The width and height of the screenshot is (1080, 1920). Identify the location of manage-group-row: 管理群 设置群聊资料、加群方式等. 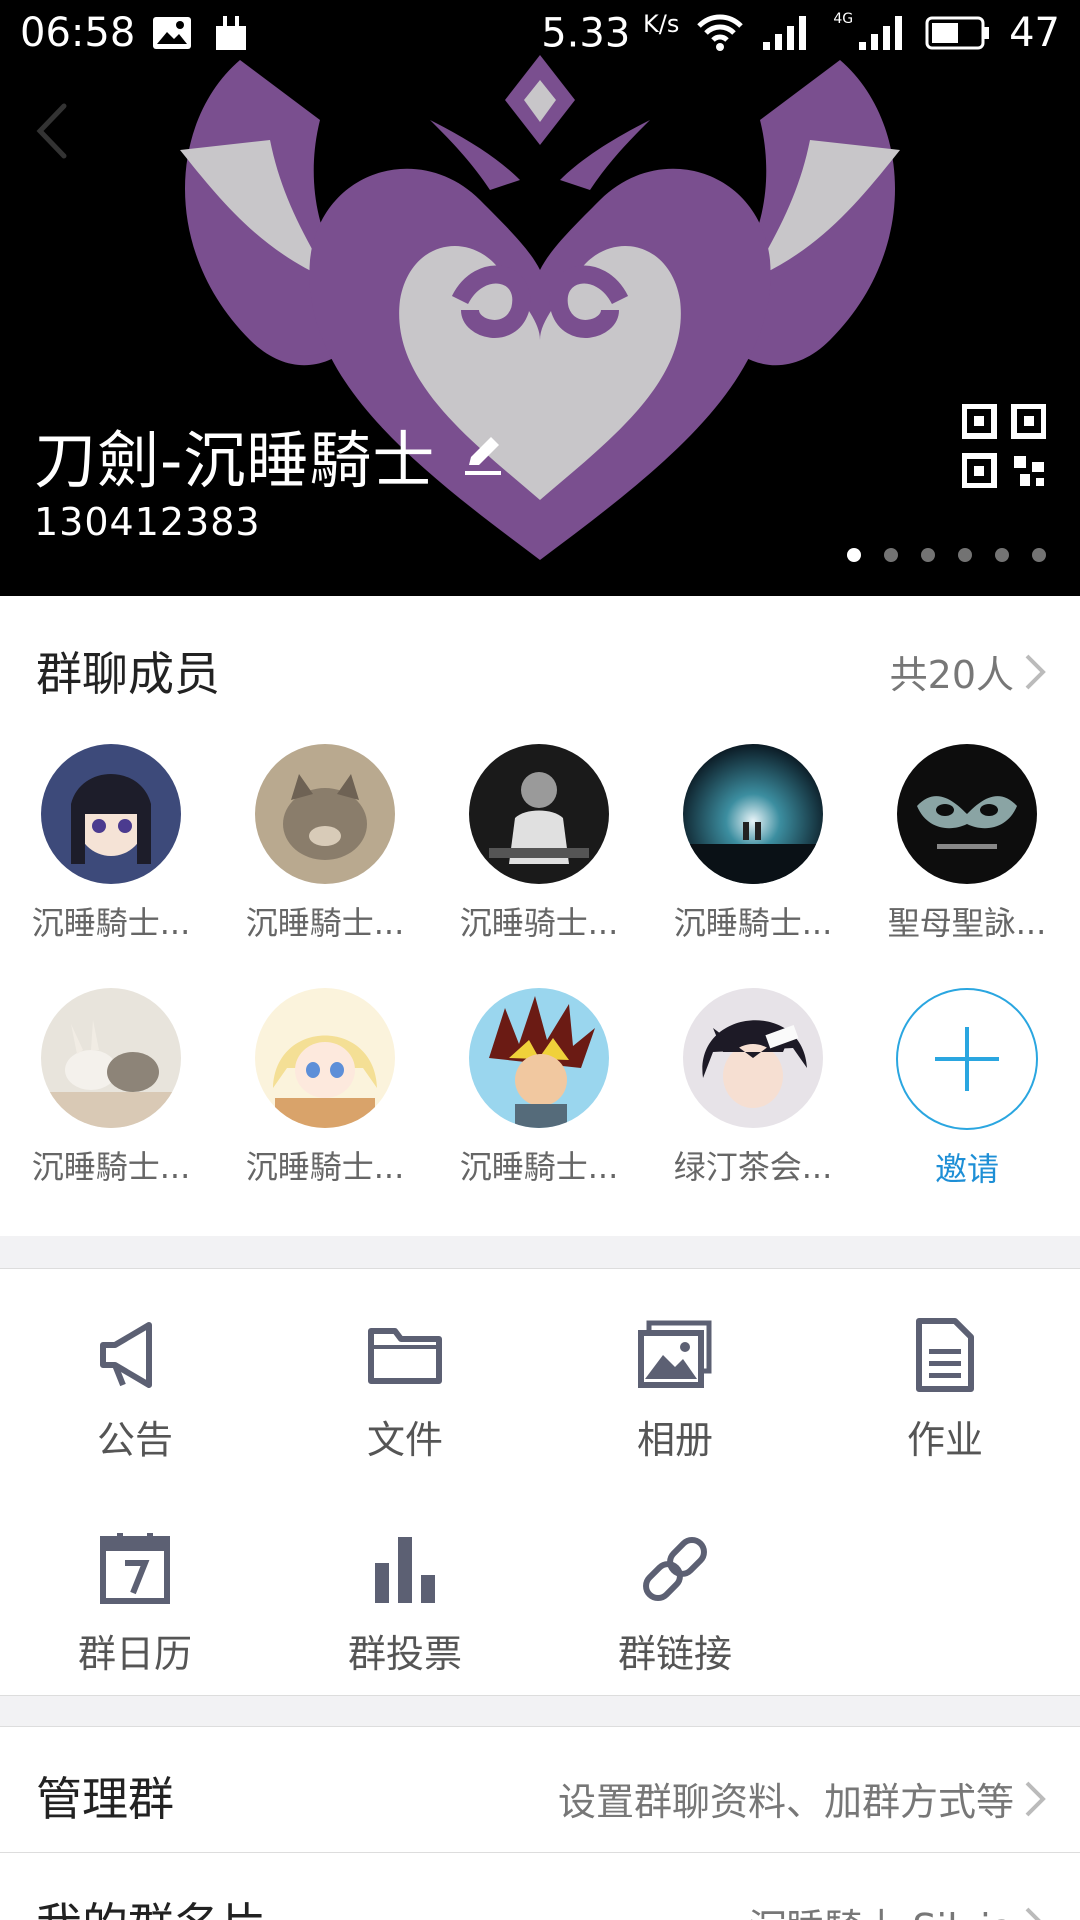
(540, 1789).